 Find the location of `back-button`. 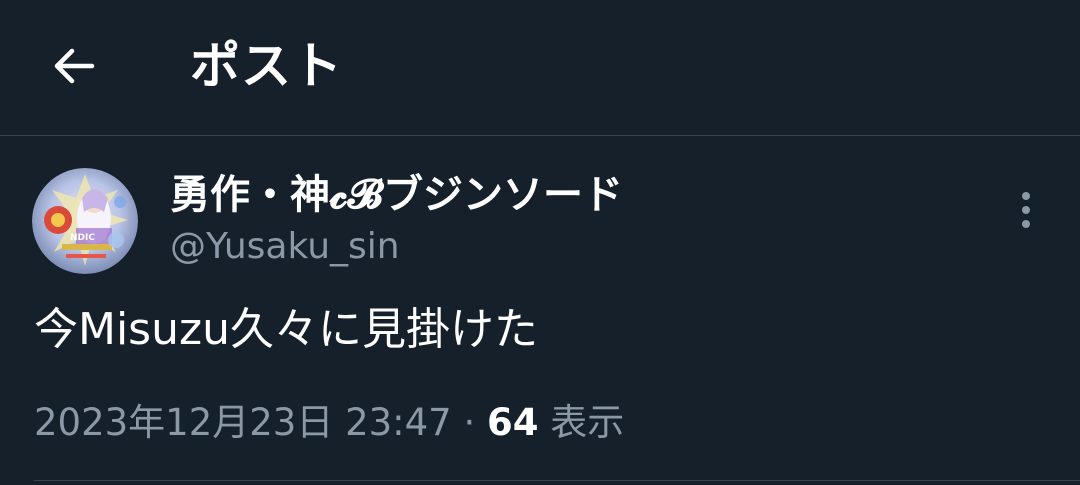

back-button is located at coordinates (74, 66).